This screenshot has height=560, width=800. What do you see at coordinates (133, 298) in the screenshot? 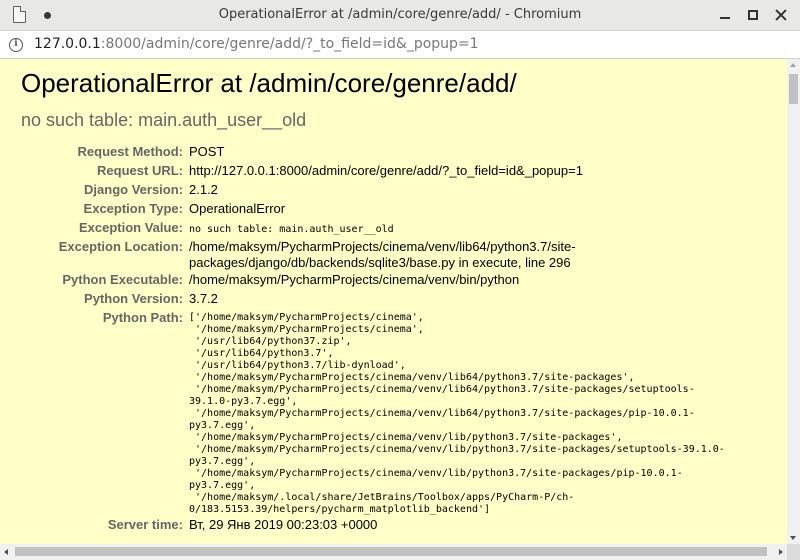
I see `detail-label: Python Version:` at bounding box center [133, 298].